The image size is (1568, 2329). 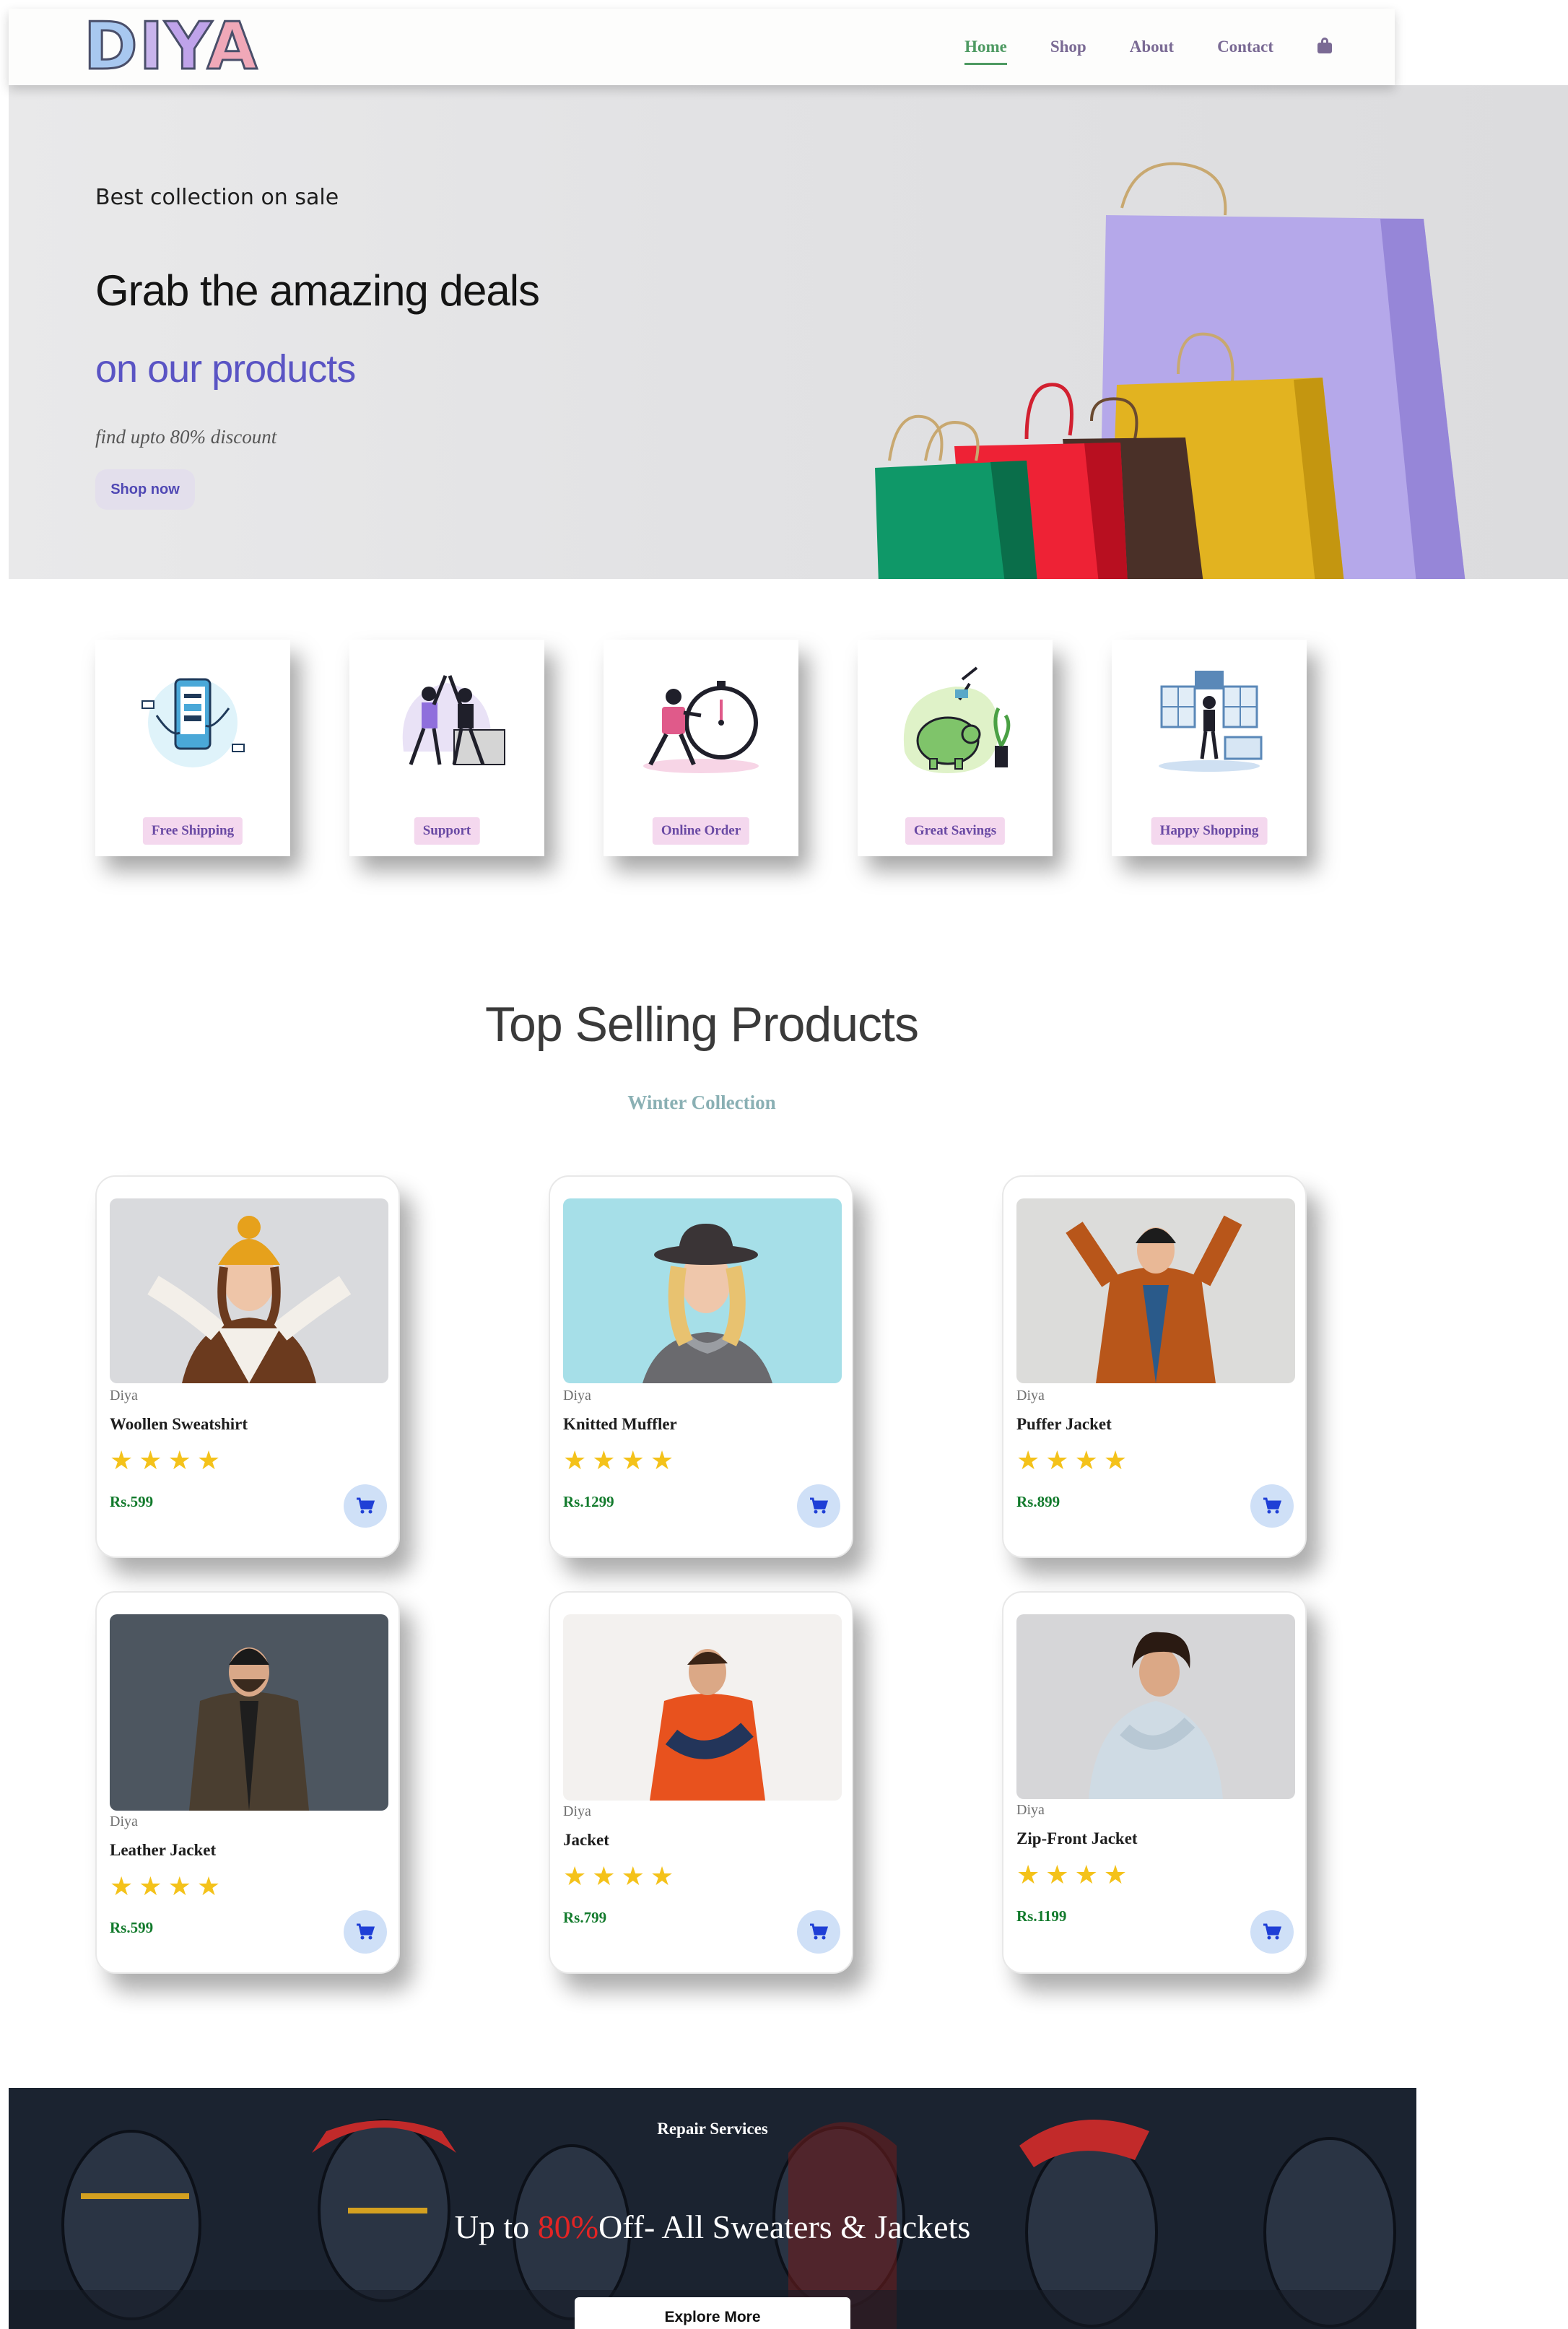 I want to click on product-image-man-white-puffer, so click(x=1155, y=1706).